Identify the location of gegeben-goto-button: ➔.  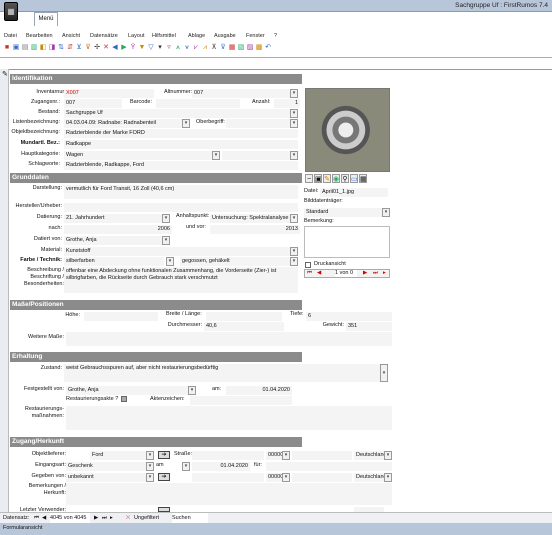
(164, 477).